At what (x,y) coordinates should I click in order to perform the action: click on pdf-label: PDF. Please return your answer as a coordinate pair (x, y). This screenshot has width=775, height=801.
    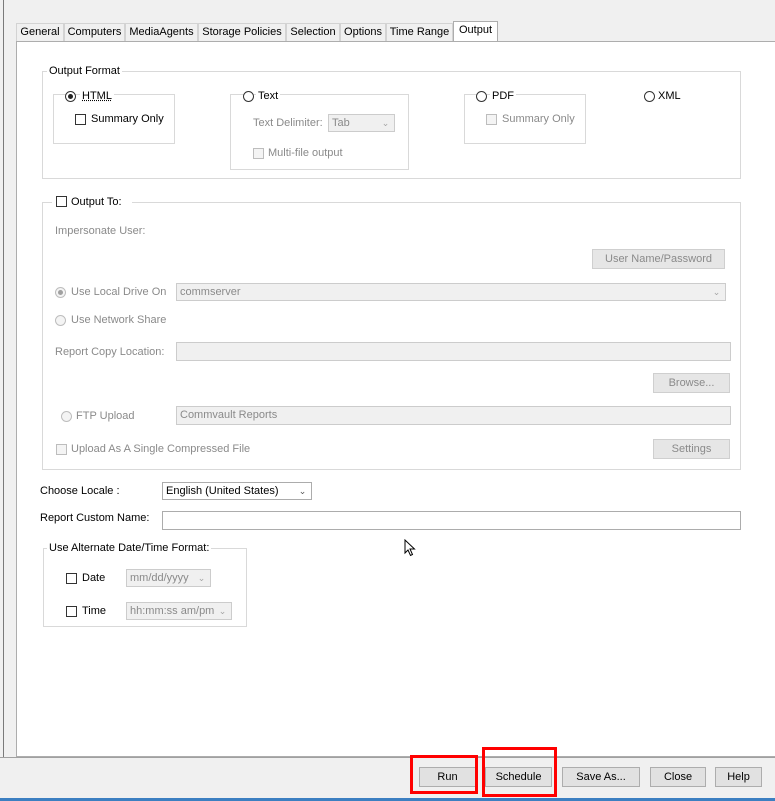
    Looking at the image, I should click on (503, 96).